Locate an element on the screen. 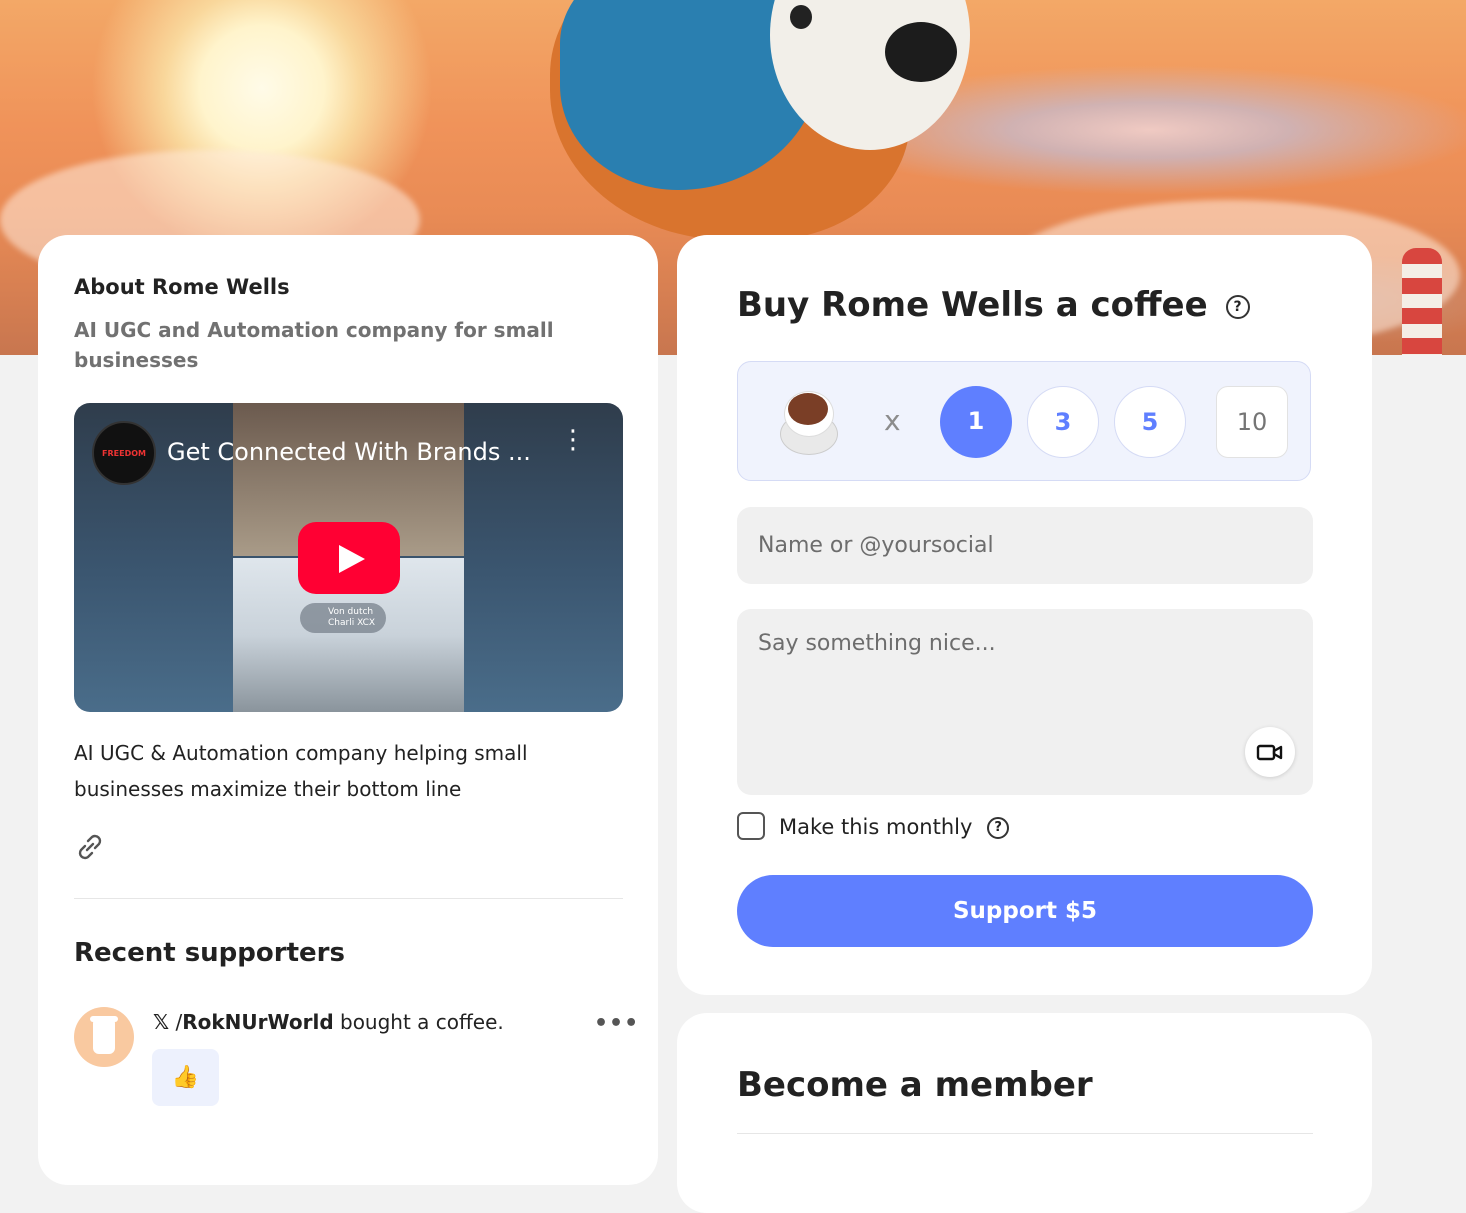 This screenshot has height=1213, width=1466. play-icon is located at coordinates (349, 558).